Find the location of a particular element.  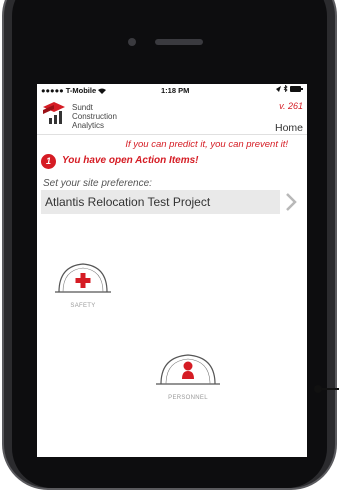

front-camera is located at coordinates (132, 42).